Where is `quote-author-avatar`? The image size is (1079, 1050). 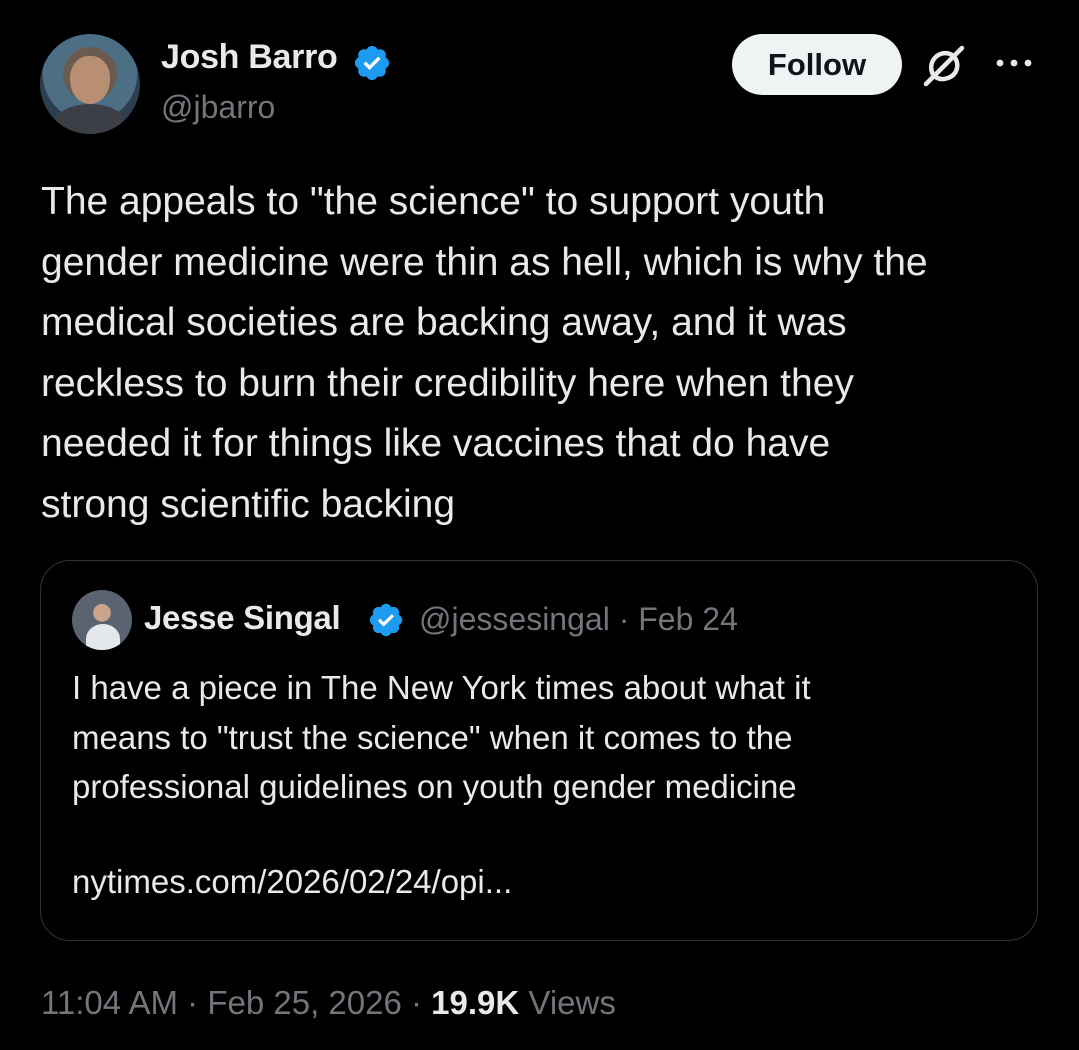 quote-author-avatar is located at coordinates (102, 620).